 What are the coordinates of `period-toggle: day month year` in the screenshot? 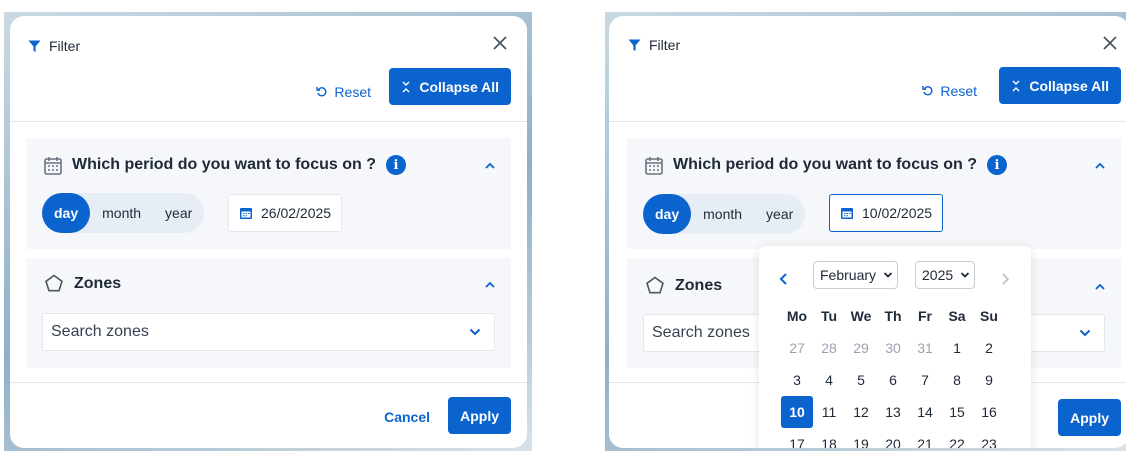 It's located at (724, 214).